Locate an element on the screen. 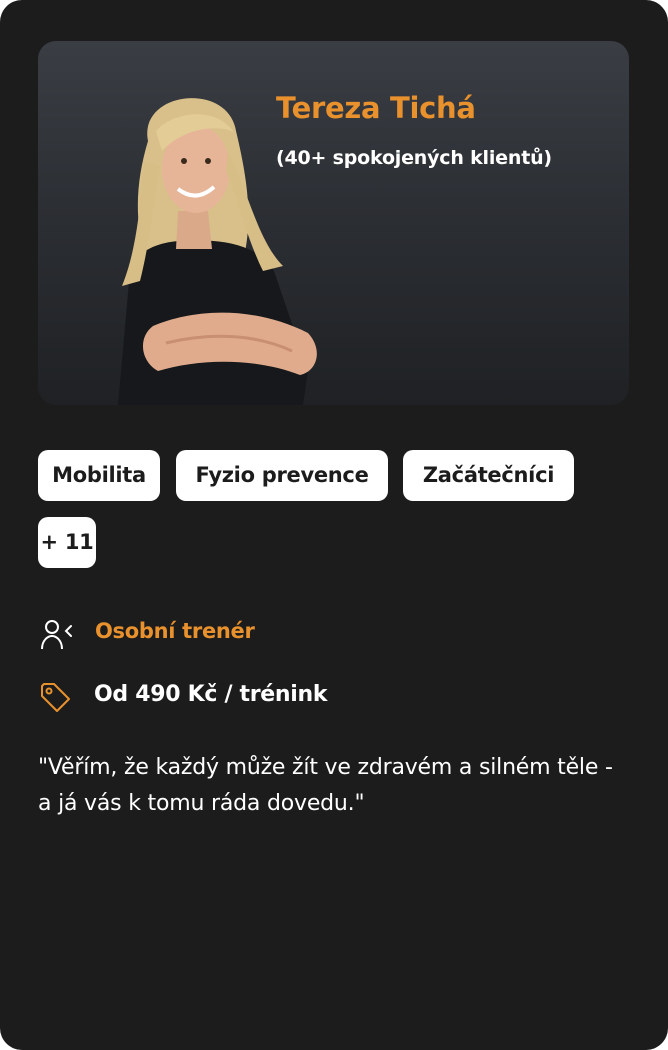  tag-fyzio-prevence: Fyzio prevence is located at coordinates (282, 475).